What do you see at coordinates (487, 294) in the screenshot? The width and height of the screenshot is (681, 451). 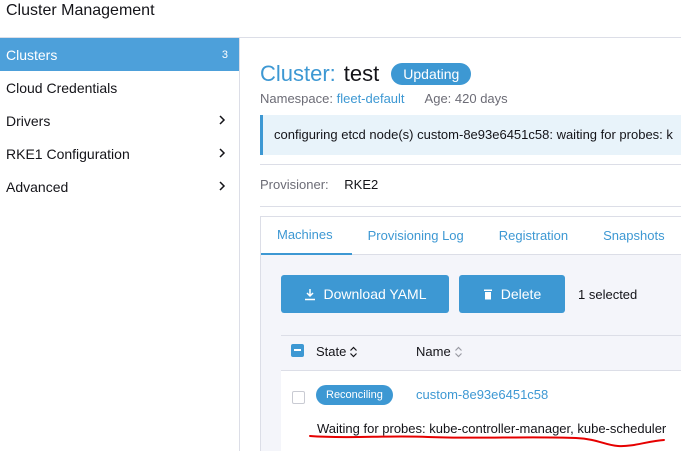 I see `trash-icon` at bounding box center [487, 294].